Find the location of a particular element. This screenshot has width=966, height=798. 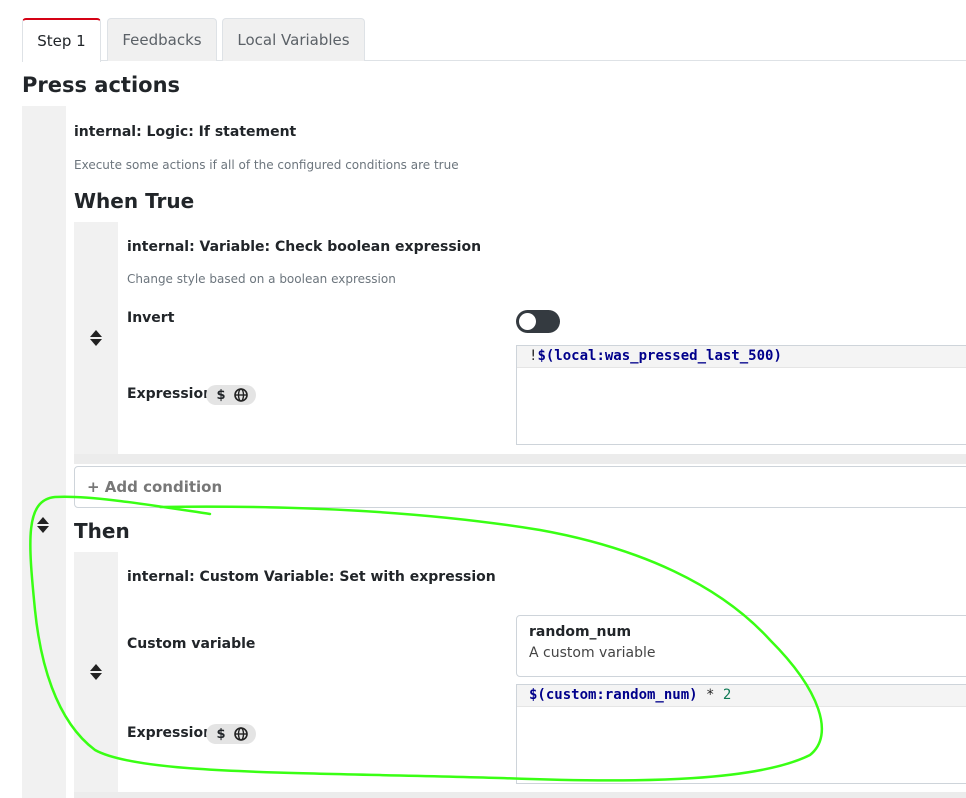

custom-variable-label: Custom variable is located at coordinates (191, 644).